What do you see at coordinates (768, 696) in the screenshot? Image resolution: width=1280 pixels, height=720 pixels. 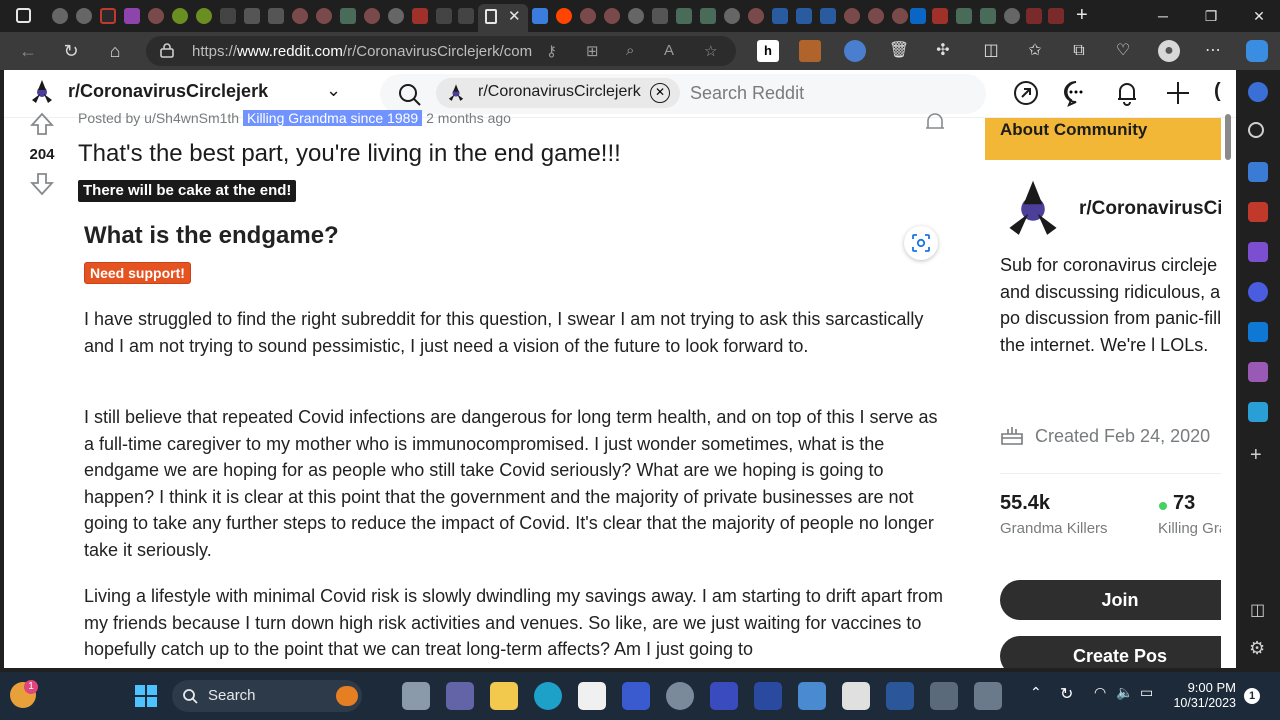 I see `app-icon` at bounding box center [768, 696].